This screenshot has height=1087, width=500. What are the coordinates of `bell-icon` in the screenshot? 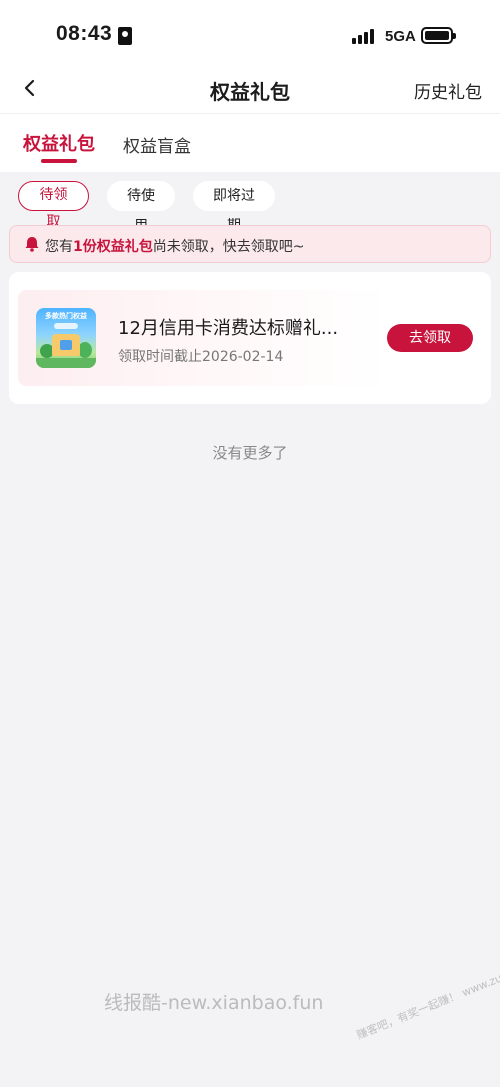 It's located at (32, 244).